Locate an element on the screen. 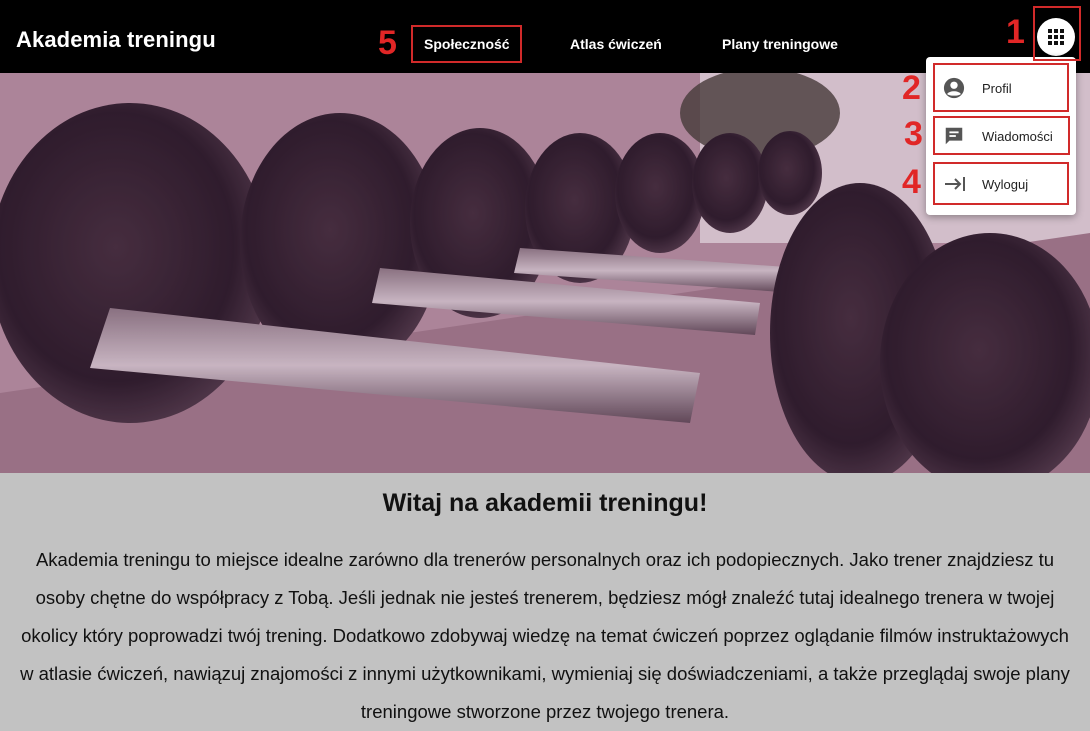 The height and width of the screenshot is (731, 1090). annotation-marker-1: 1 is located at coordinates (1015, 32).